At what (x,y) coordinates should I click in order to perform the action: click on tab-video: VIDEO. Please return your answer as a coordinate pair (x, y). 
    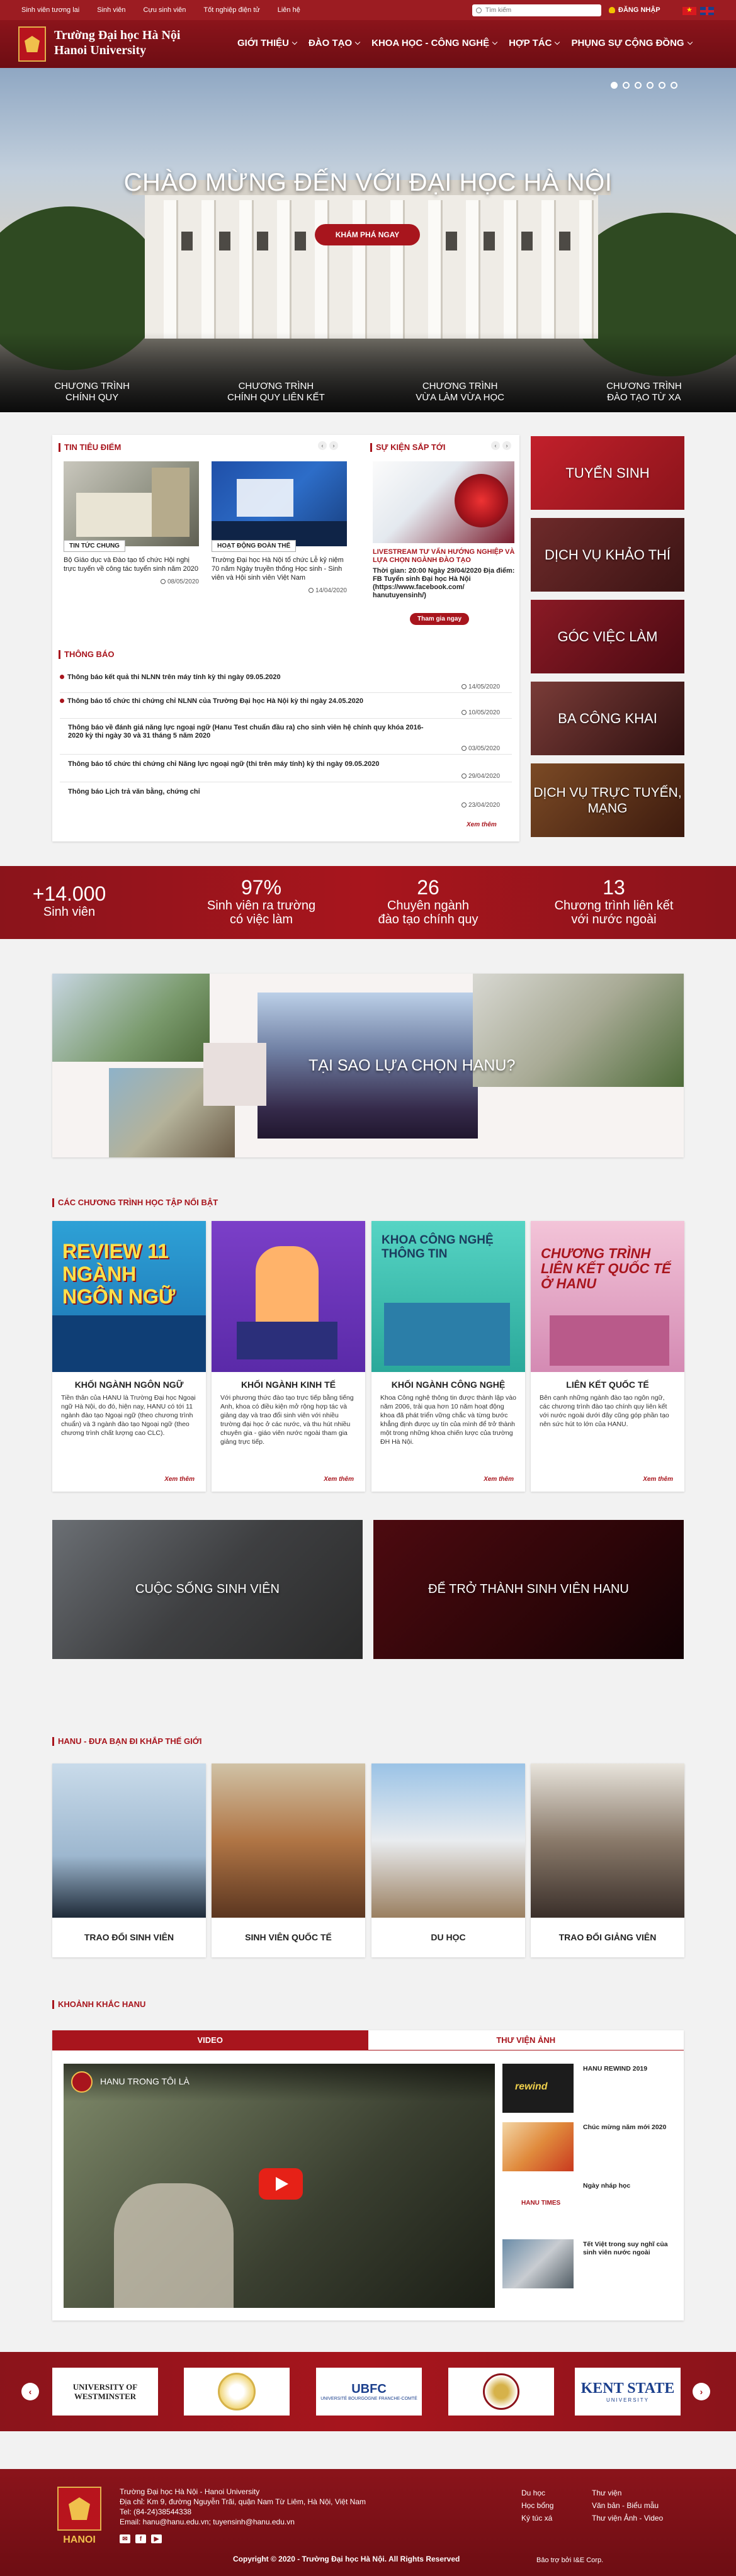
    Looking at the image, I should click on (210, 2040).